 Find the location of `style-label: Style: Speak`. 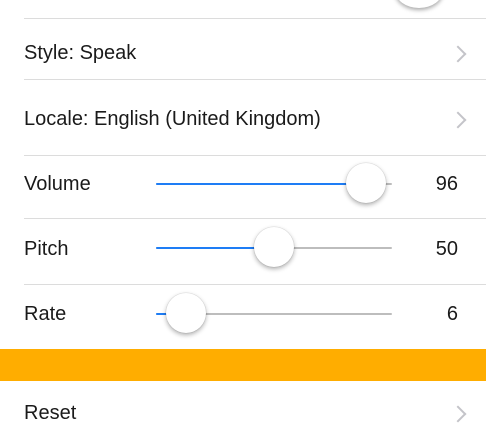

style-label: Style: Speak is located at coordinates (80, 53).